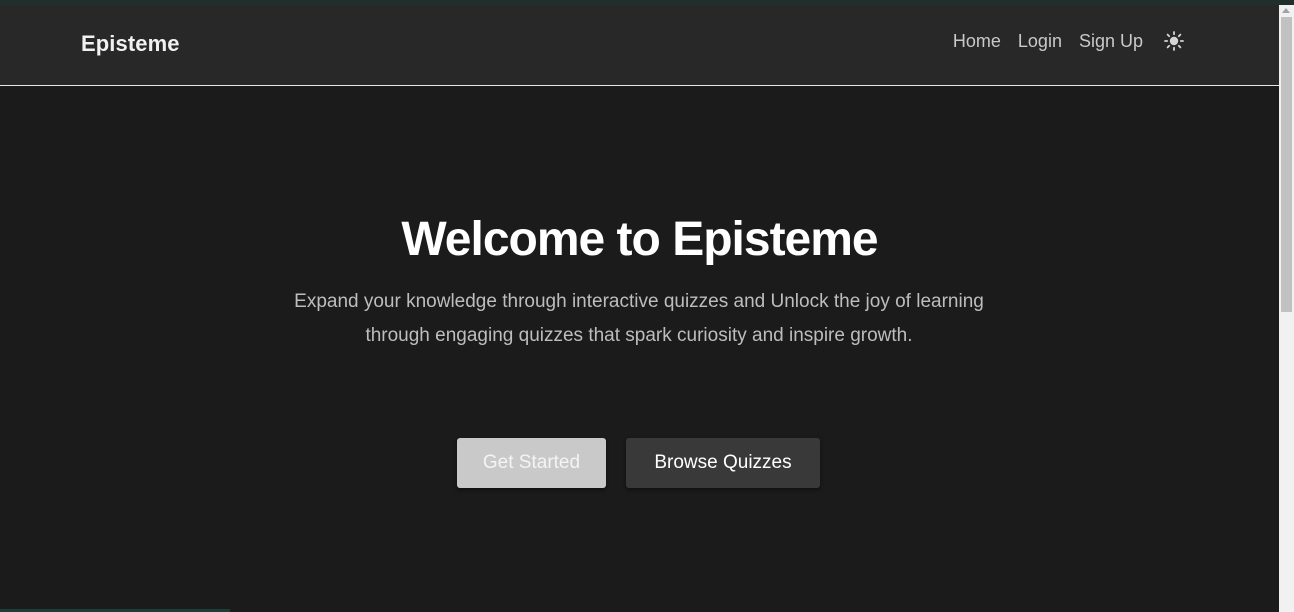 The height and width of the screenshot is (612, 1294). Describe the element at coordinates (639, 45) in the screenshot. I see `navbar: Episteme Home Login Sign Up` at that location.